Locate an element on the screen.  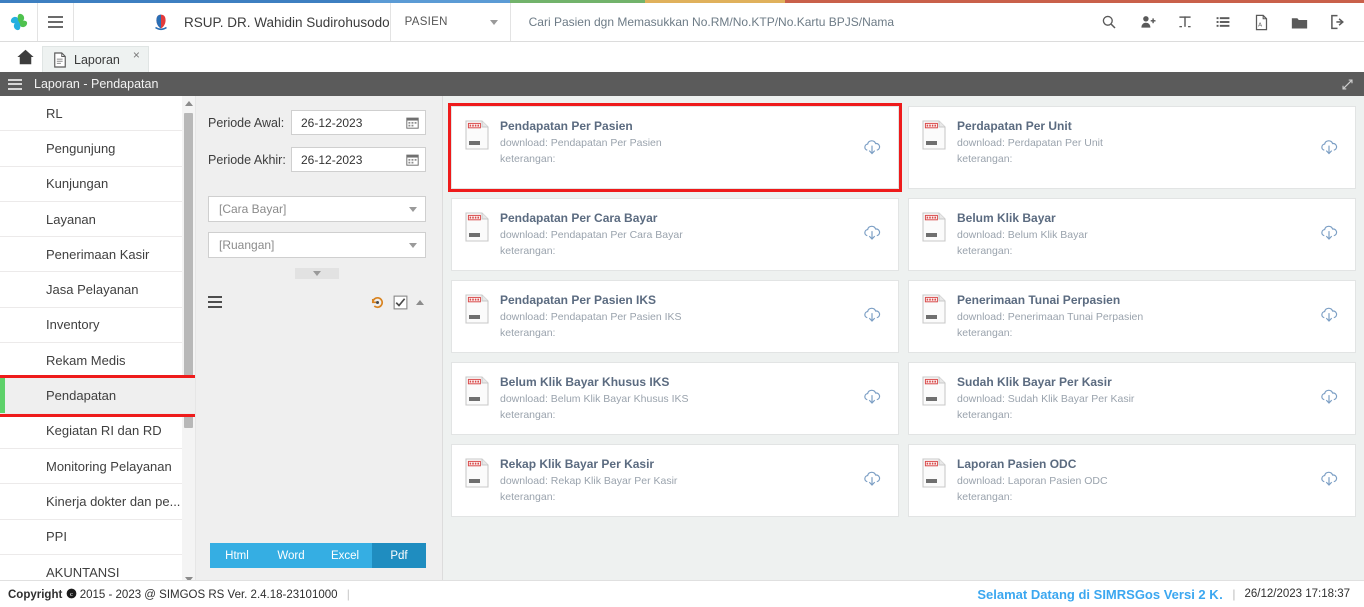
export-button-group: Html Word Excel Pdf is located at coordinates (318, 555).